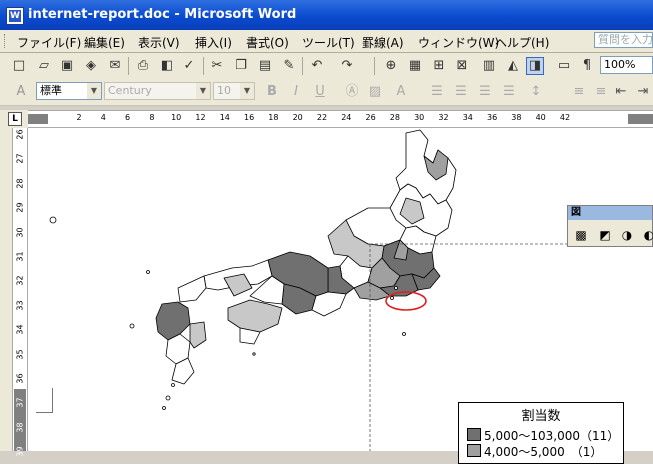 This screenshot has height=464, width=653. I want to click on menu-table: 罫線(A), so click(383, 42).